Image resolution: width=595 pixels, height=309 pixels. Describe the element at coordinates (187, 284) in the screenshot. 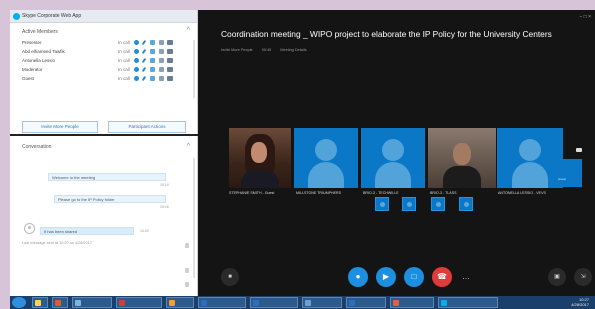

I see `send-icon` at that location.